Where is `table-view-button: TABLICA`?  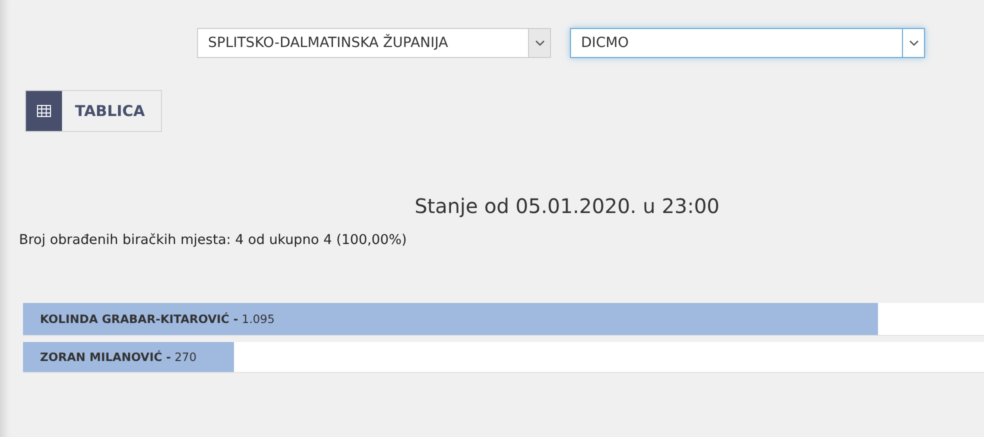 table-view-button: TABLICA is located at coordinates (93, 111).